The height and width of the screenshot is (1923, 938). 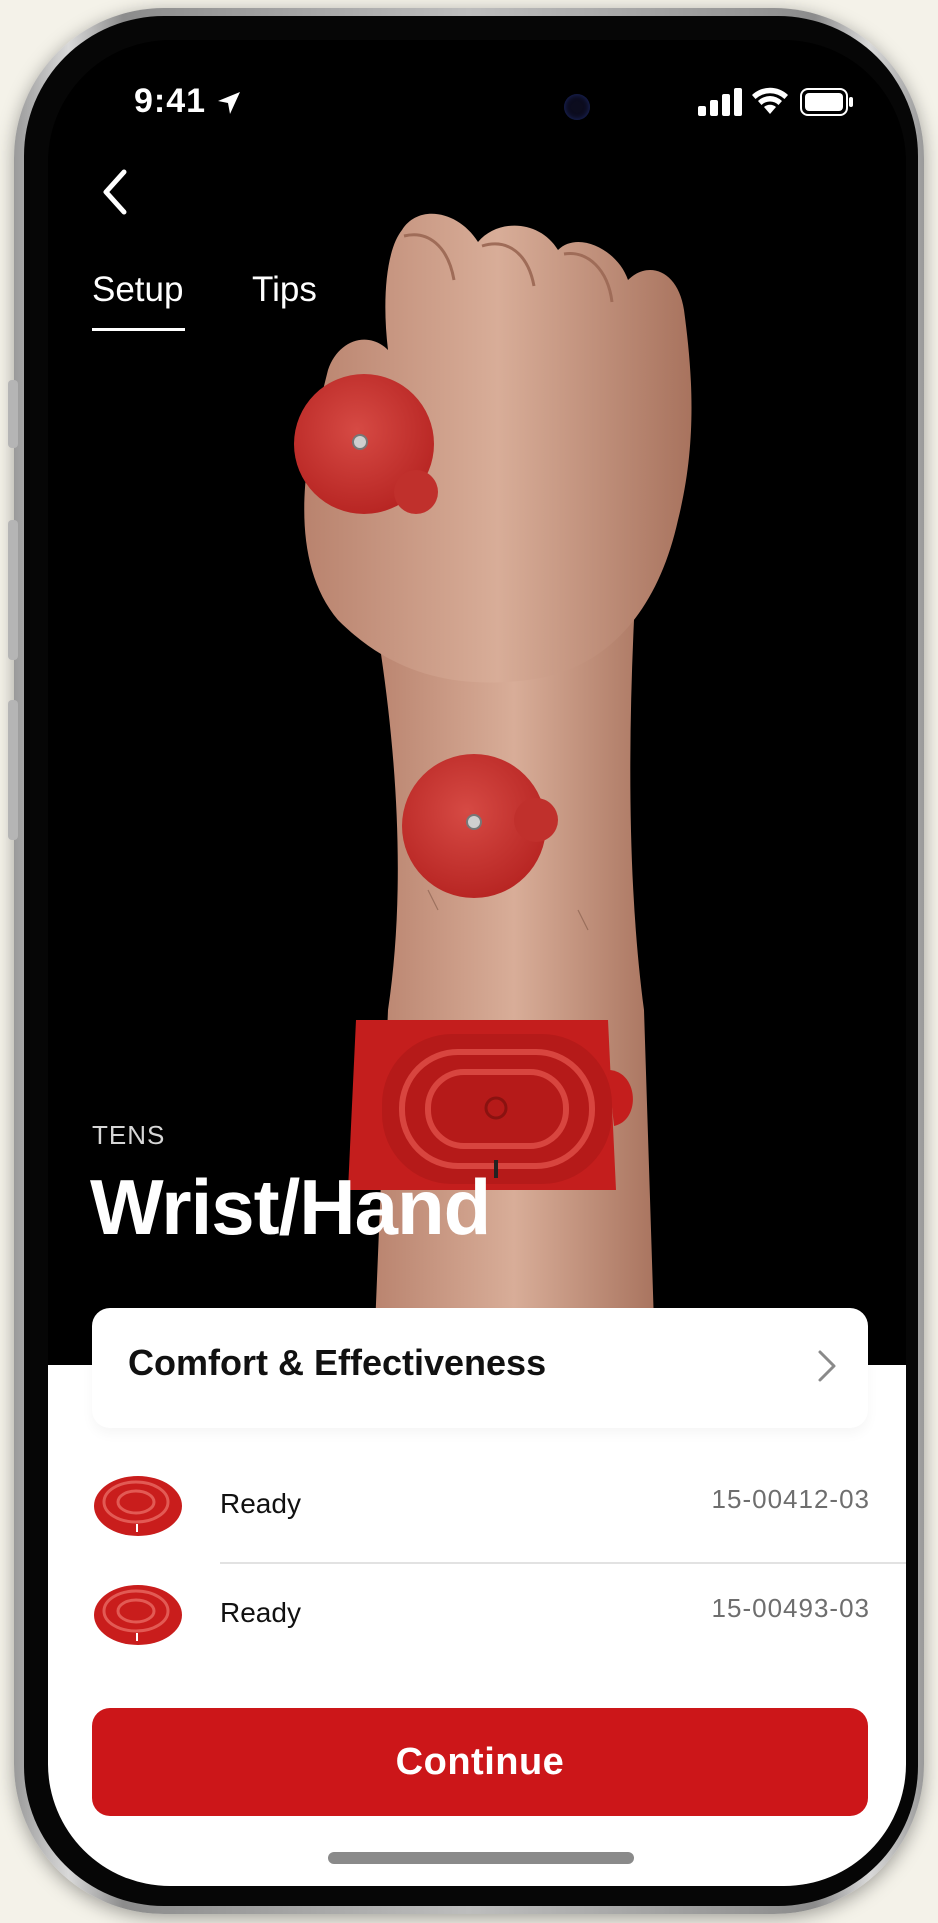 I want to click on wifi-icon, so click(x=770, y=100).